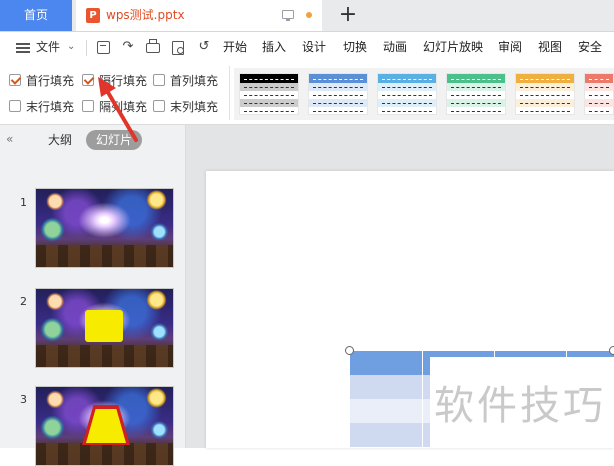 The height and width of the screenshot is (466, 614). Describe the element at coordinates (590, 47) in the screenshot. I see `menu-security: 安全` at that location.